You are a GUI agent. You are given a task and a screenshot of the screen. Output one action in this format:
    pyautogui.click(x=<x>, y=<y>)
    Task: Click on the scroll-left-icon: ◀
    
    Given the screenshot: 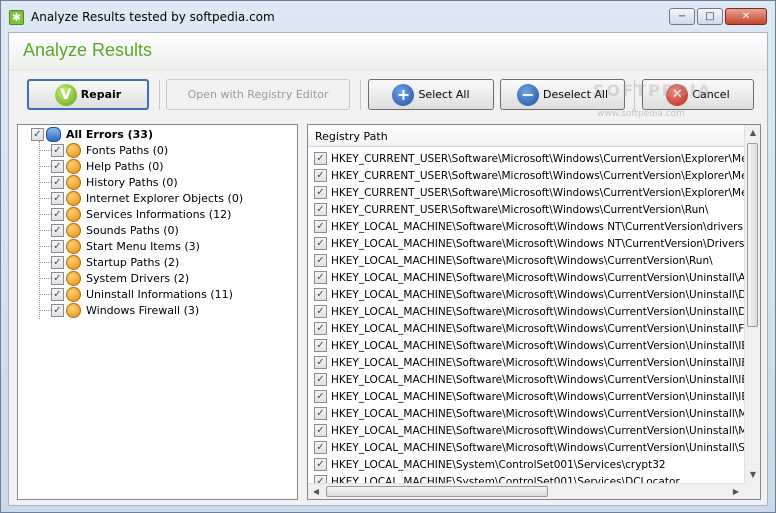 What is the action you would take?
    pyautogui.click(x=316, y=492)
    